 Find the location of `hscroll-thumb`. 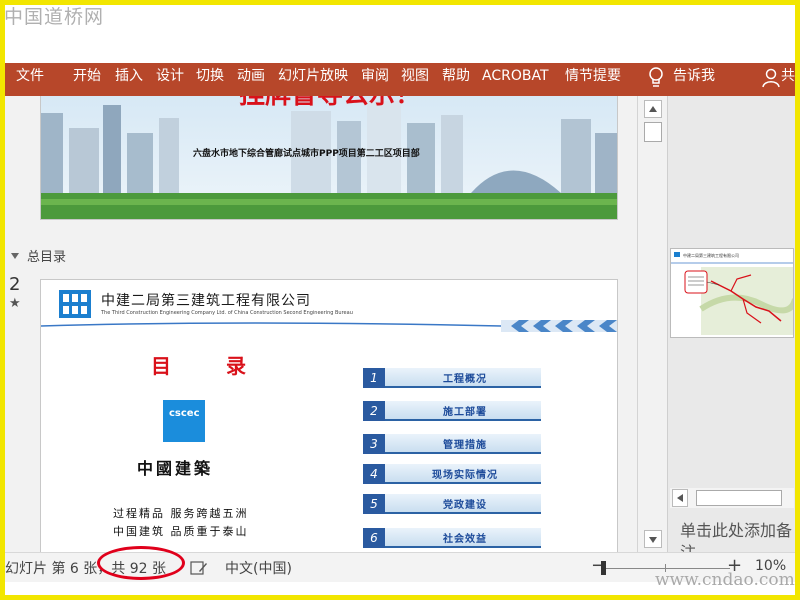

hscroll-thumb is located at coordinates (739, 498).